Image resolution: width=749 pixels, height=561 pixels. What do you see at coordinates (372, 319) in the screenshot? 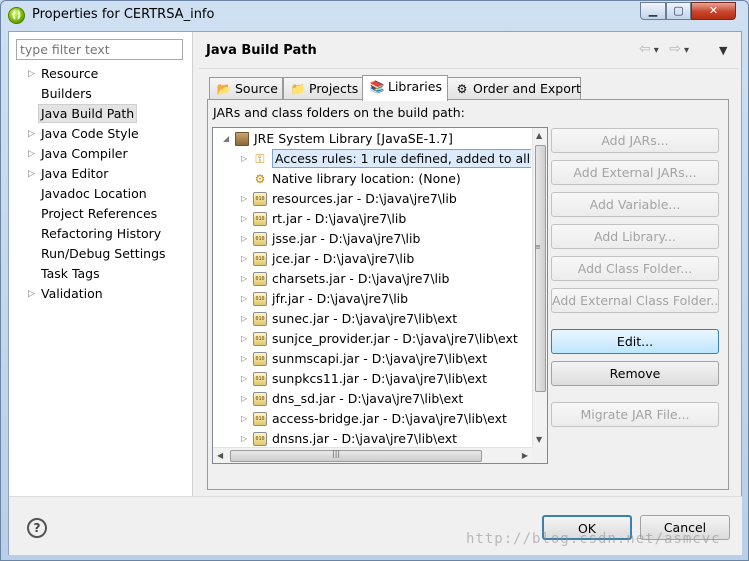
I see `tree-row: ▷ 010 sunec.jar - D:\java\jre7\lib\ext` at bounding box center [372, 319].